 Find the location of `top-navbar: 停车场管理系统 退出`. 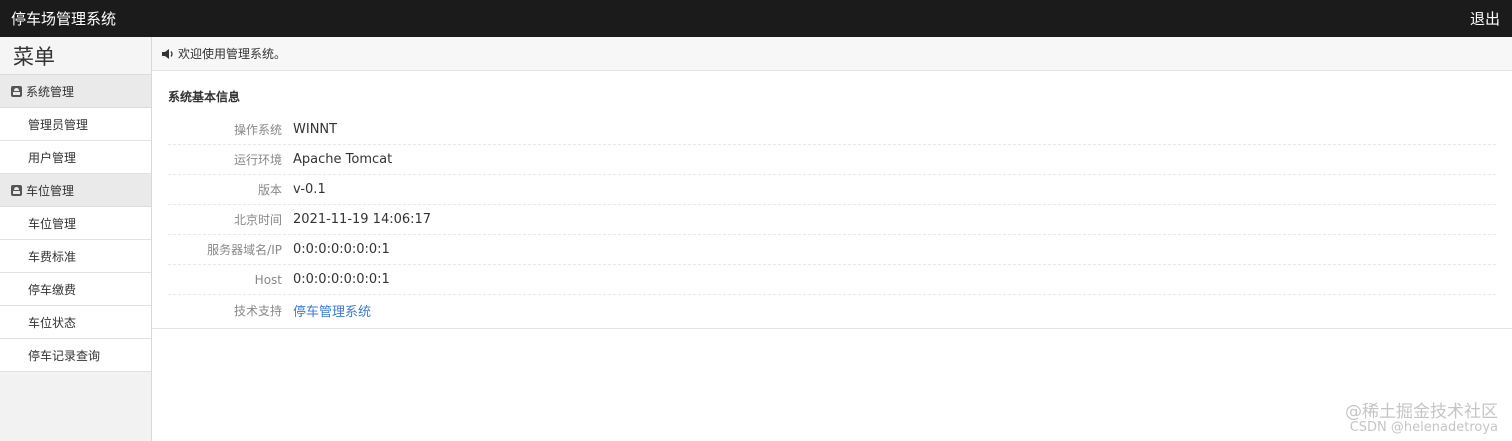

top-navbar: 停车场管理系统 退出 is located at coordinates (756, 18).